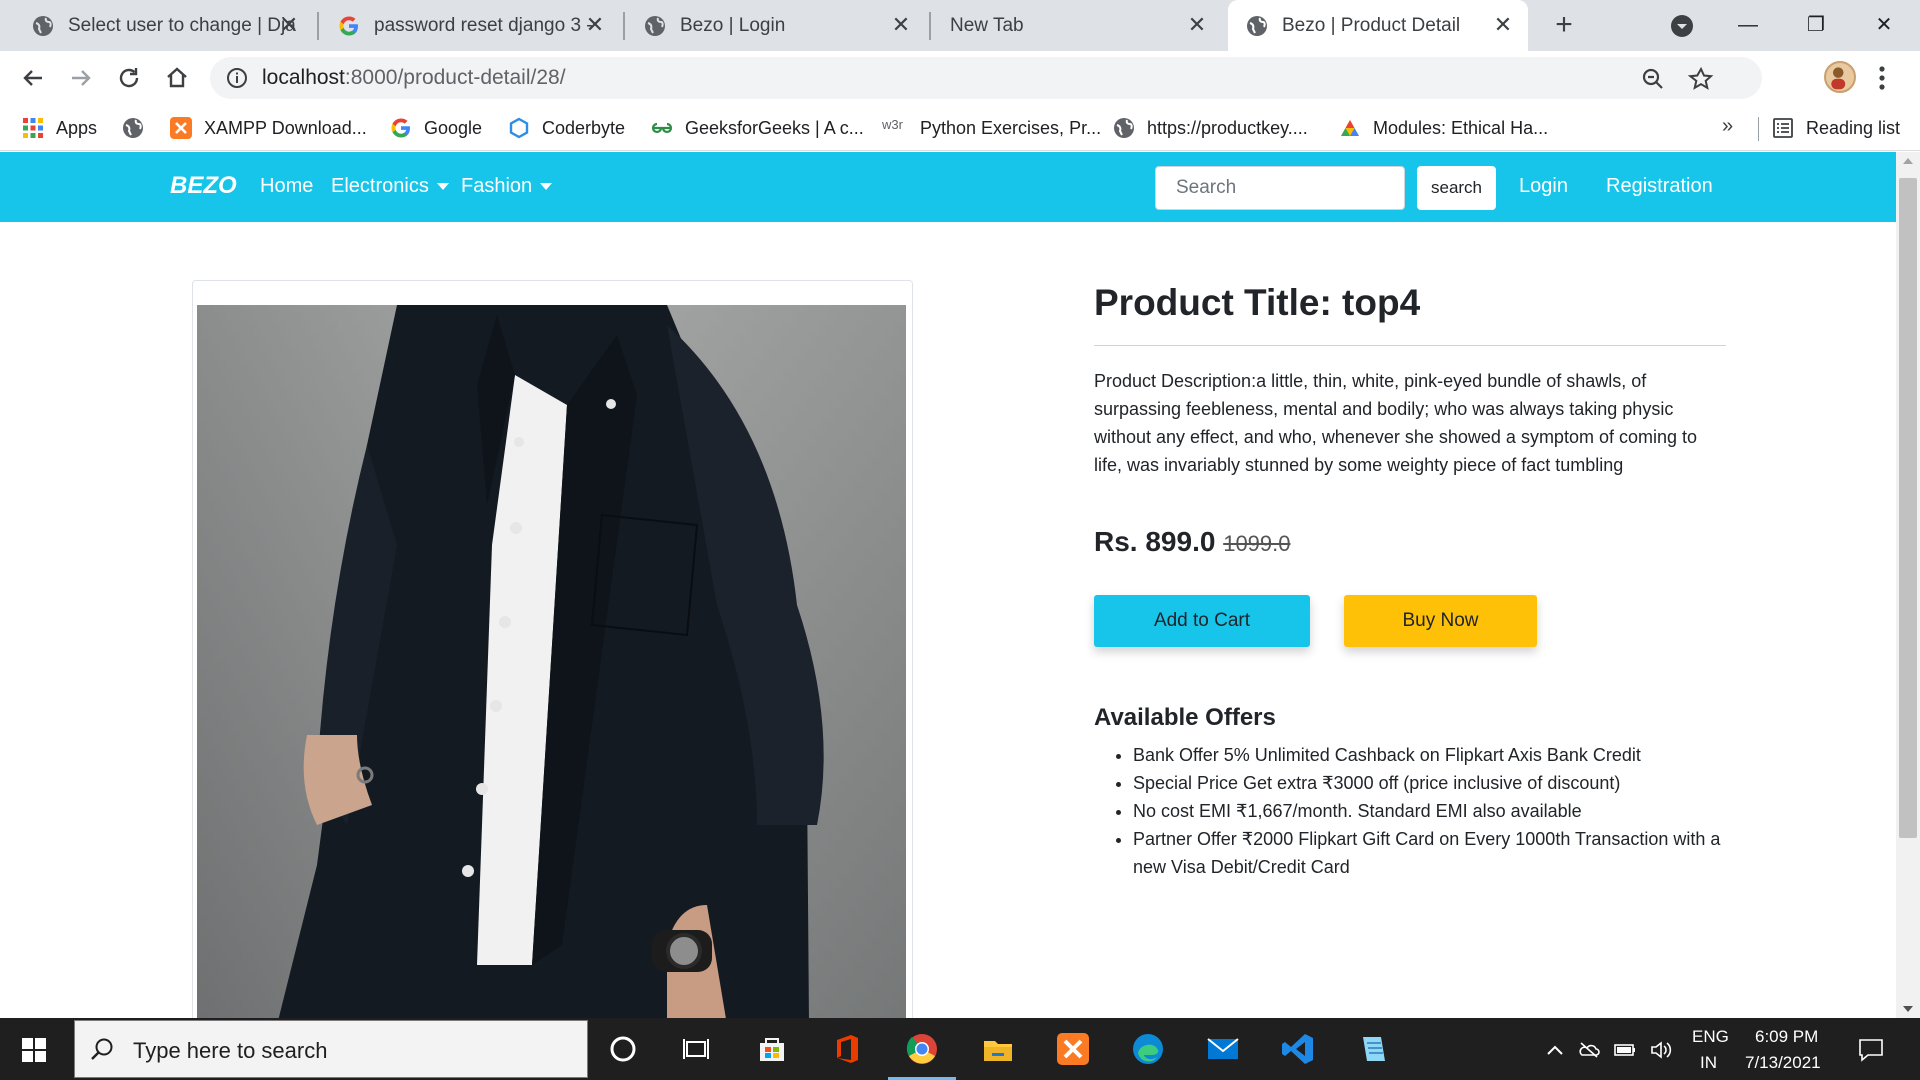  I want to click on edge-icon, so click(1148, 1049).